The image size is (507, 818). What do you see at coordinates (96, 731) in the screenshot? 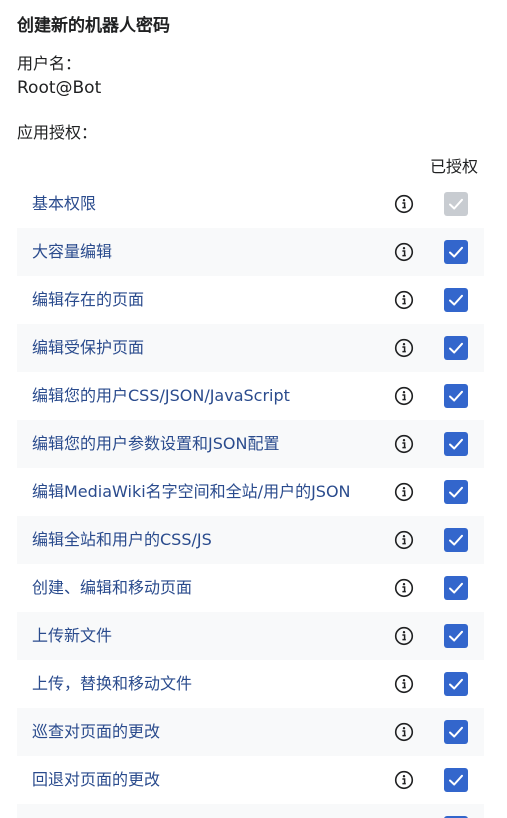
I see `grant-label: 巡查对页面的更改` at bounding box center [96, 731].